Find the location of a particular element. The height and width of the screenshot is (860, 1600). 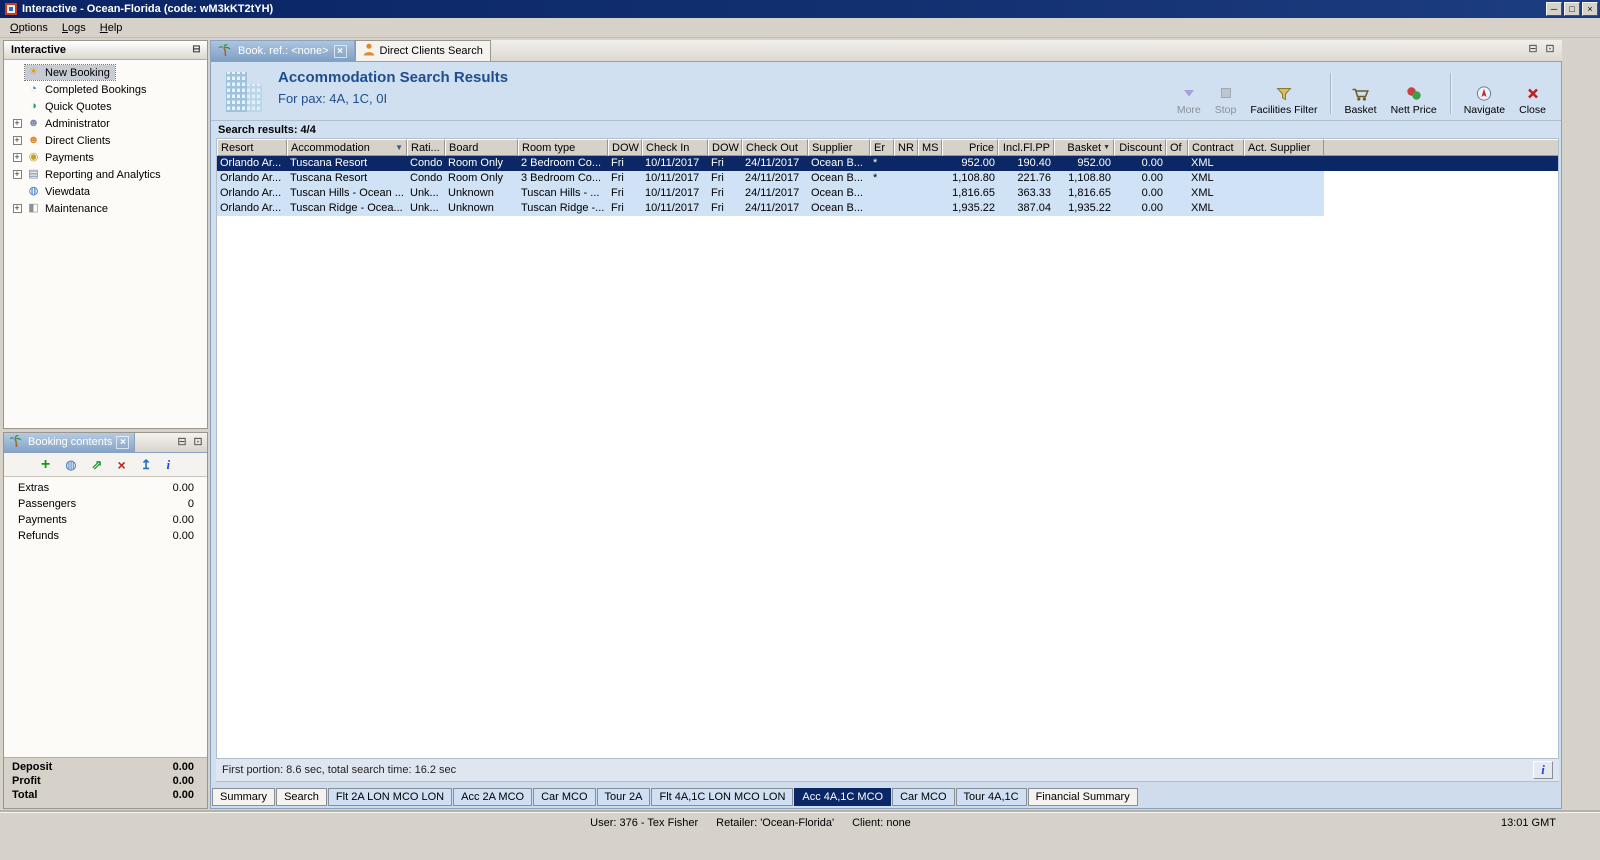

reporting-icon is located at coordinates (33, 174).